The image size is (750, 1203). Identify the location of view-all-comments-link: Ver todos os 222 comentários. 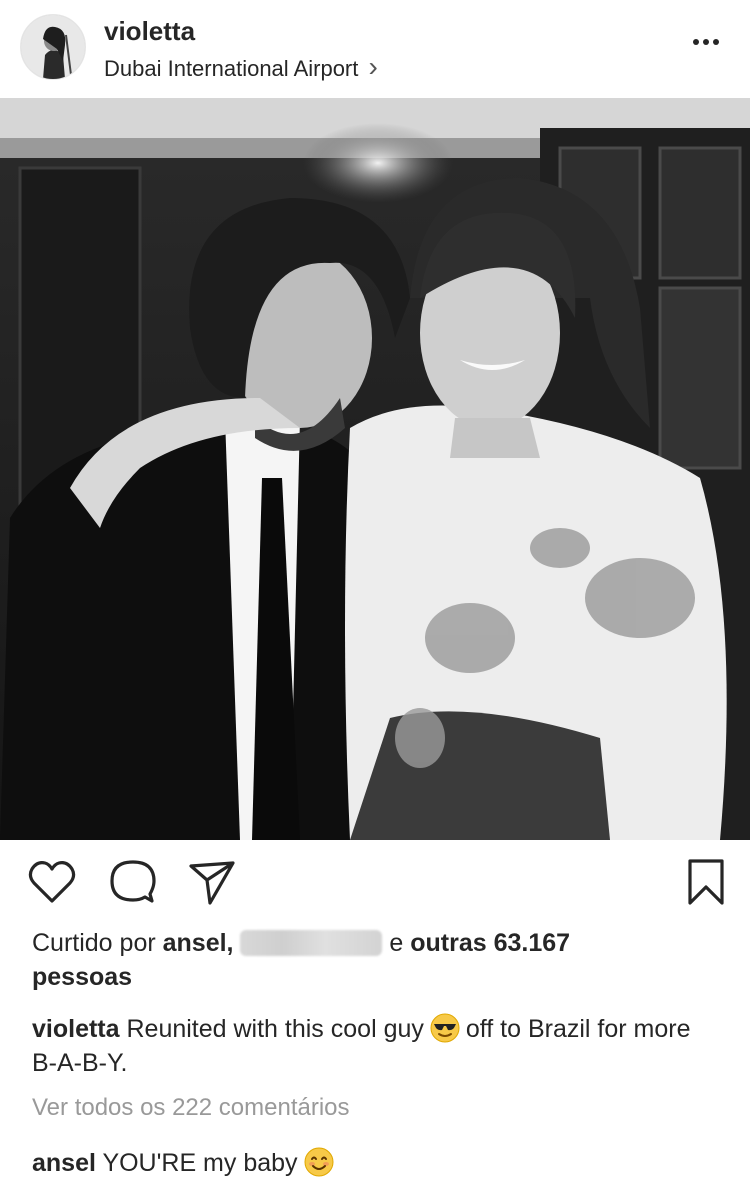
(191, 1108).